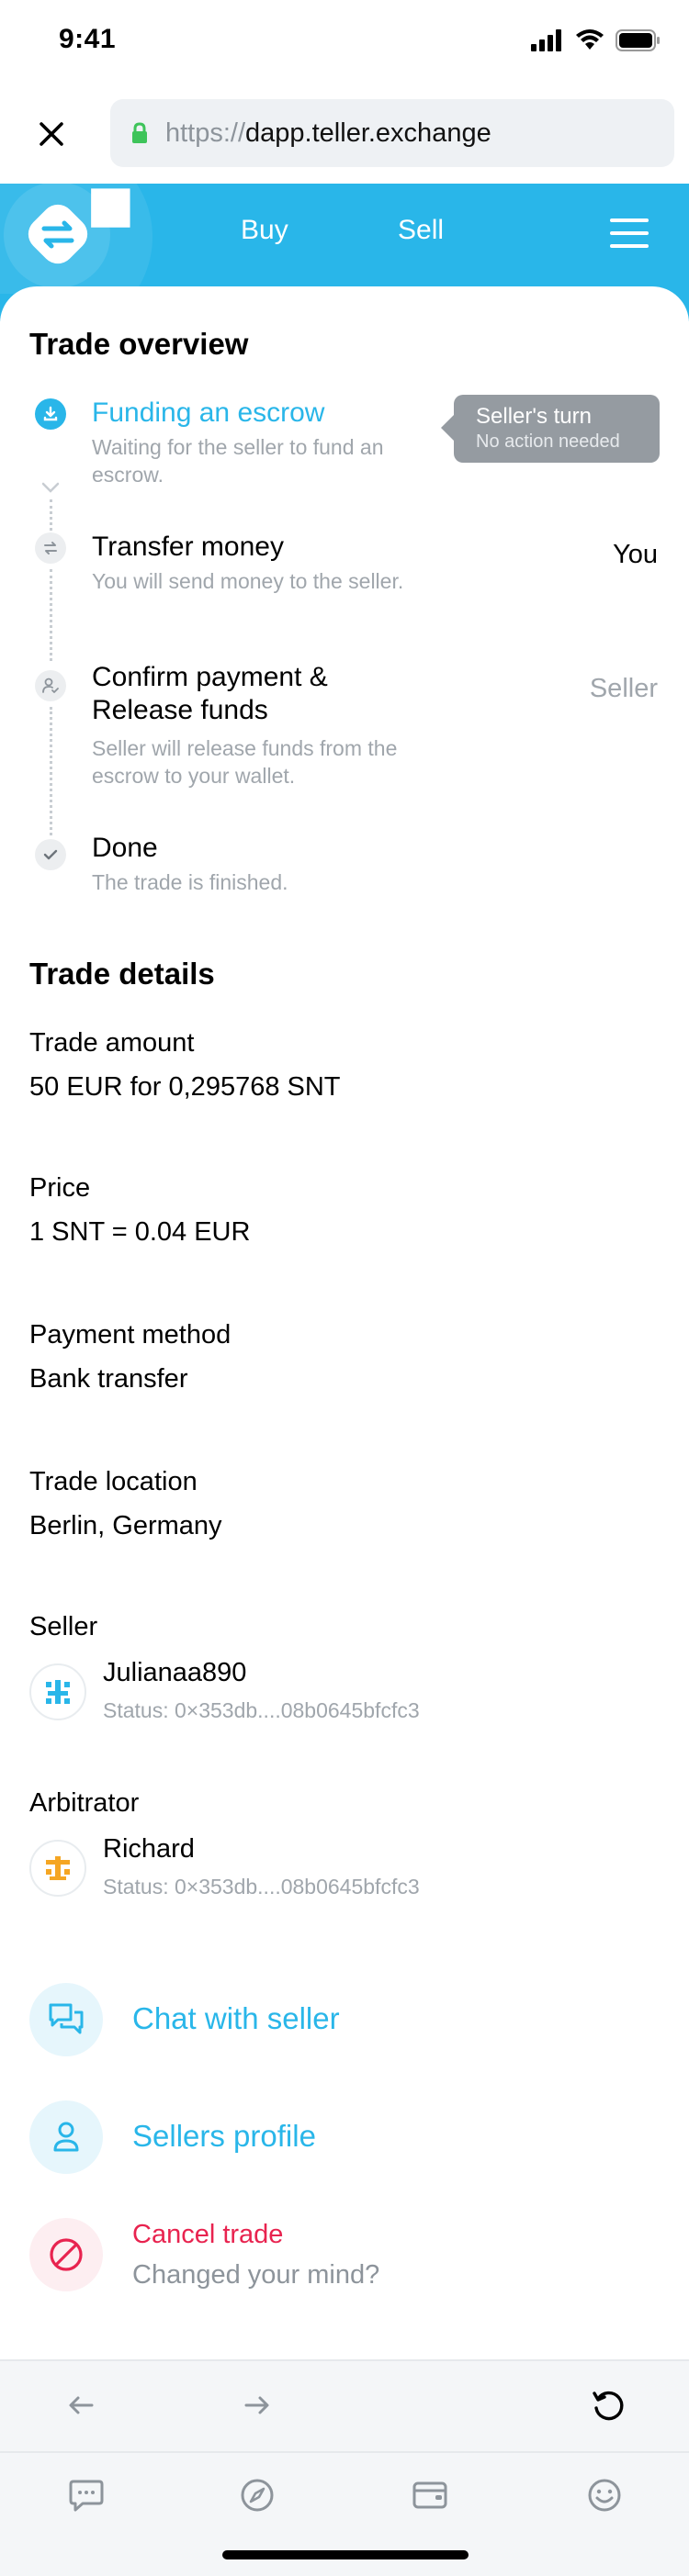 This screenshot has height=2576, width=689. Describe the element at coordinates (344, 42) in the screenshot. I see `status-bar: 9:41` at that location.